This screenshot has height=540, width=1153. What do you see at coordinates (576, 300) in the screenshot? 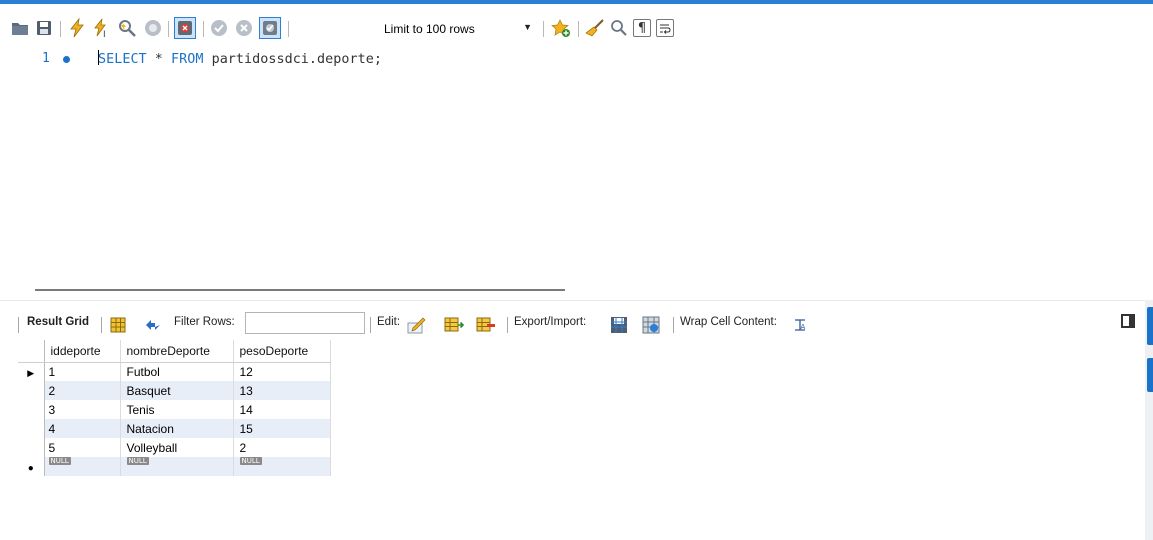
I see `panel-divider` at bounding box center [576, 300].